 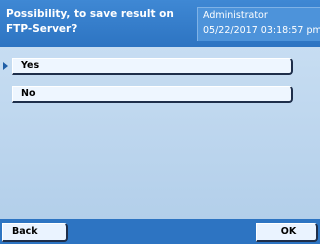 I want to click on datetime-display: 05/22/2017 03:18:57 pm, so click(x=261, y=30).